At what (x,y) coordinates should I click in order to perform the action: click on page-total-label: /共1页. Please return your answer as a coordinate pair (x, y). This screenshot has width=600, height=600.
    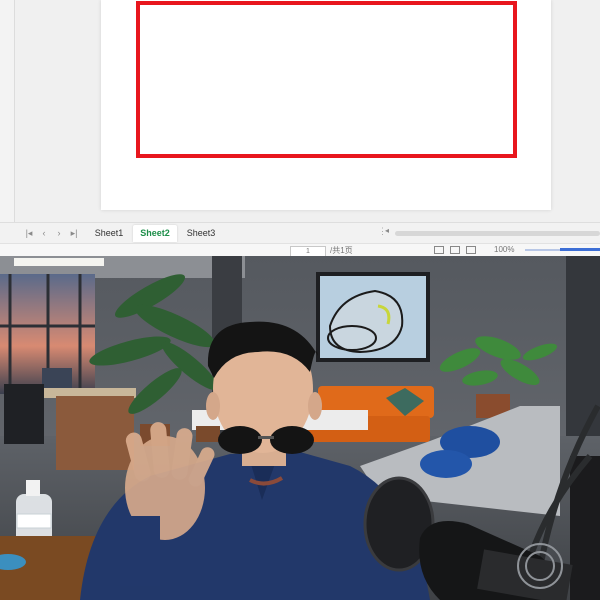
    Looking at the image, I should click on (341, 250).